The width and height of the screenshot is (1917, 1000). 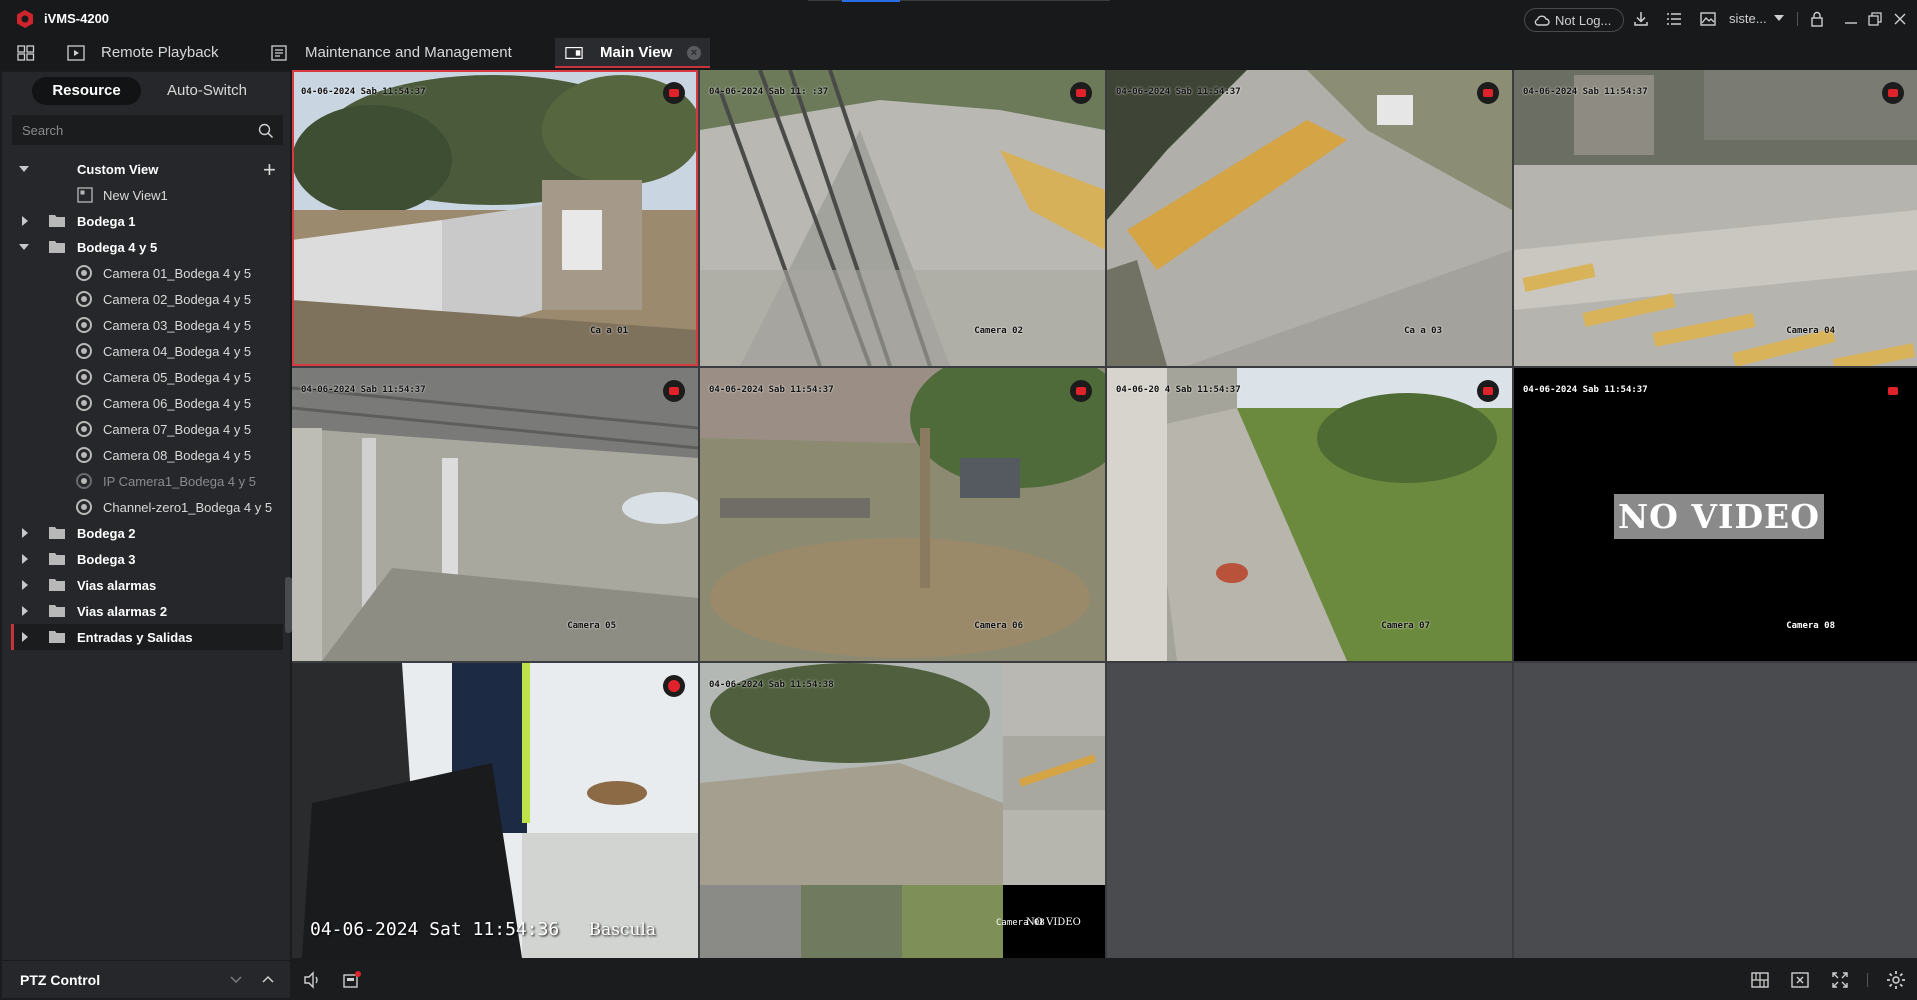 What do you see at coordinates (352, 980) in the screenshot?
I see `record-all-icon` at bounding box center [352, 980].